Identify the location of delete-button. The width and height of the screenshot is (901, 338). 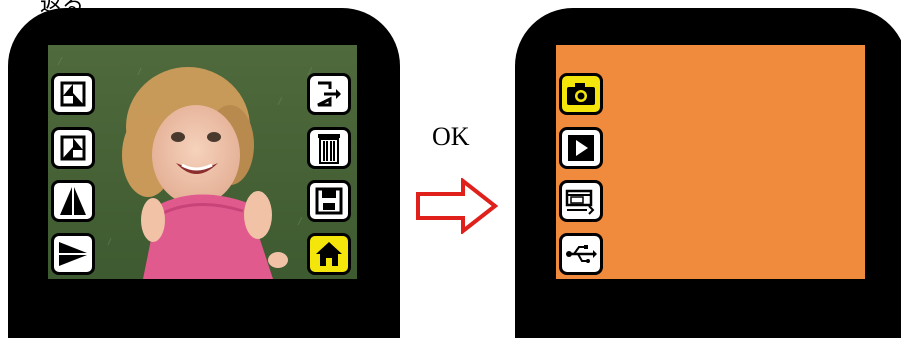
(329, 148).